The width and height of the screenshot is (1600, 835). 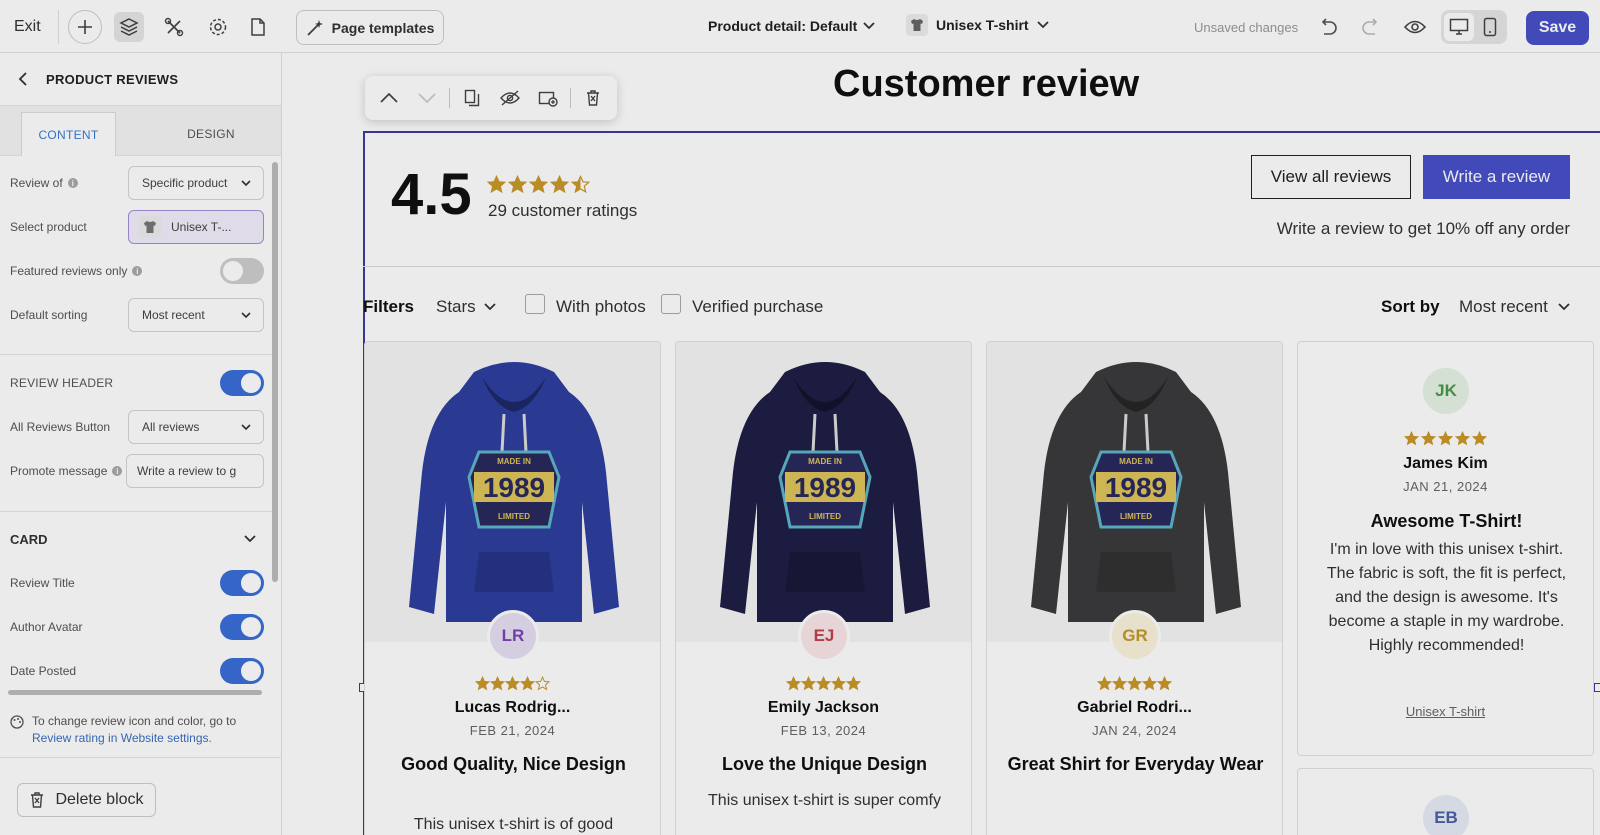 I want to click on duplicate-button, so click(x=472, y=98).